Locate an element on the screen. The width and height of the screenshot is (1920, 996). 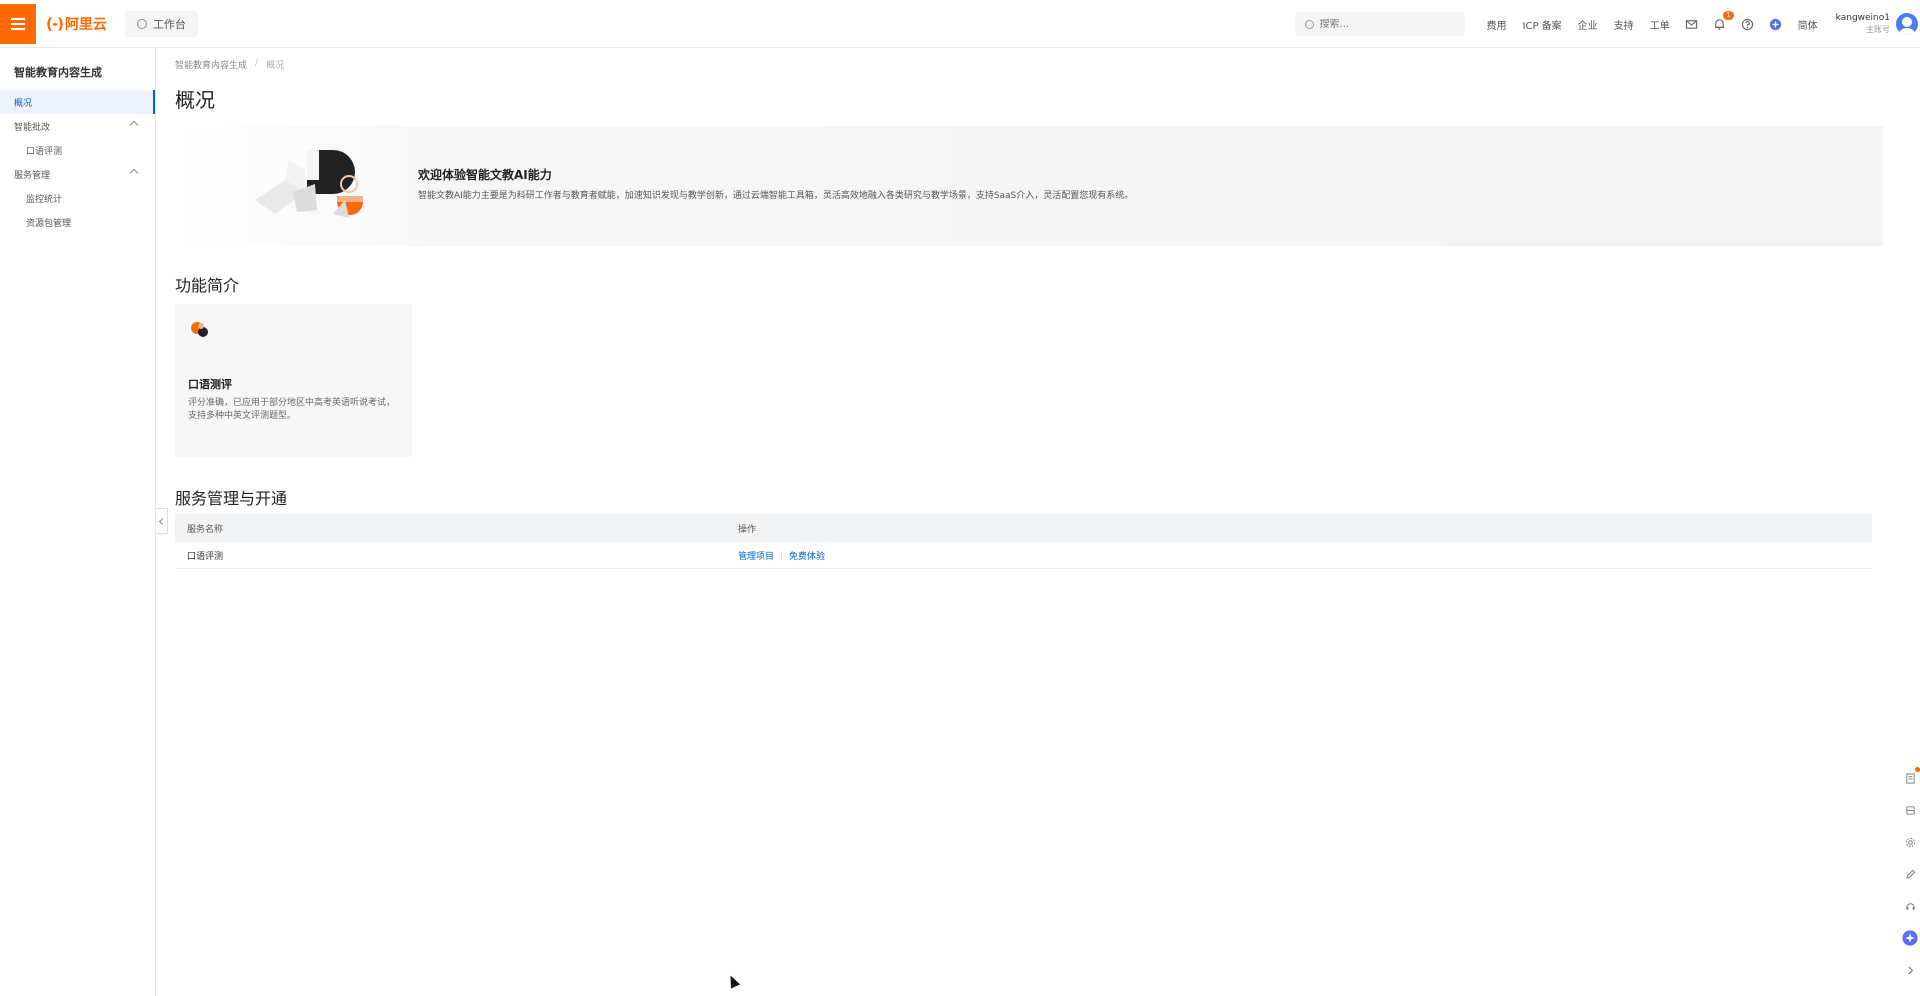
table-row: 口语评测 管理项目 免费体验 is located at coordinates (1023, 555).